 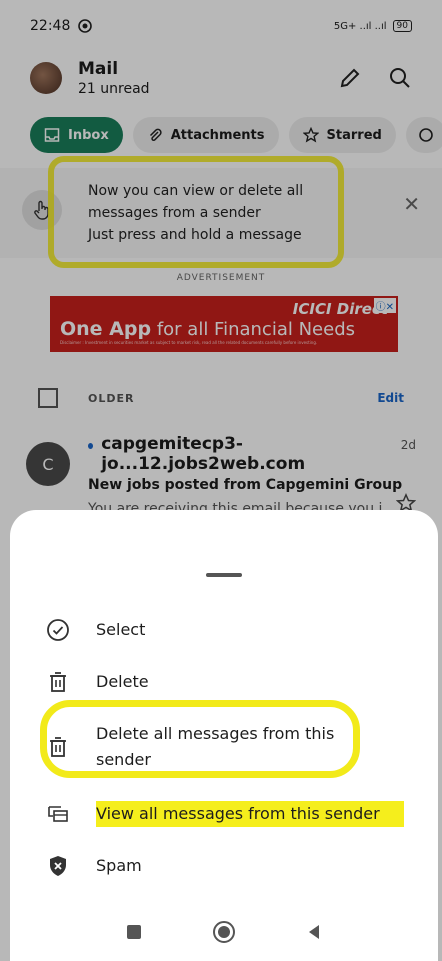 I want to click on system-nav-bar, so click(x=224, y=932).